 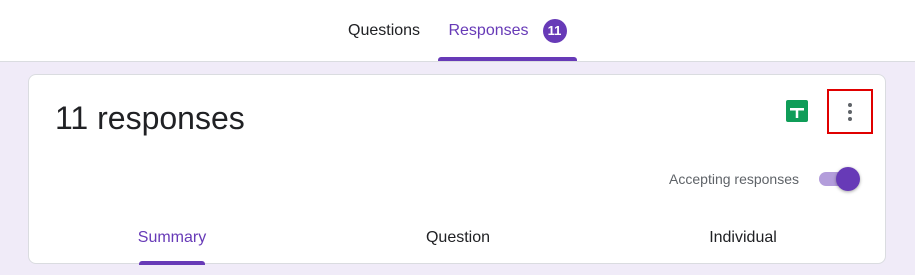 I want to click on more-vert-icon, so click(x=850, y=111).